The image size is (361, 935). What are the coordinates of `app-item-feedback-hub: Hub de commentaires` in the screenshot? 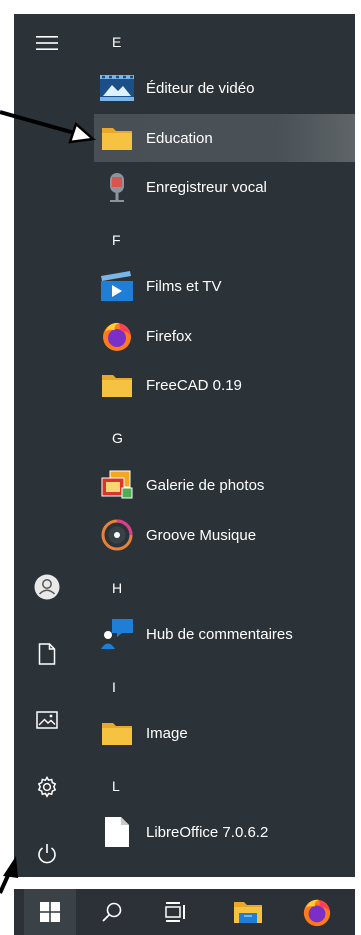 It's located at (224, 634).